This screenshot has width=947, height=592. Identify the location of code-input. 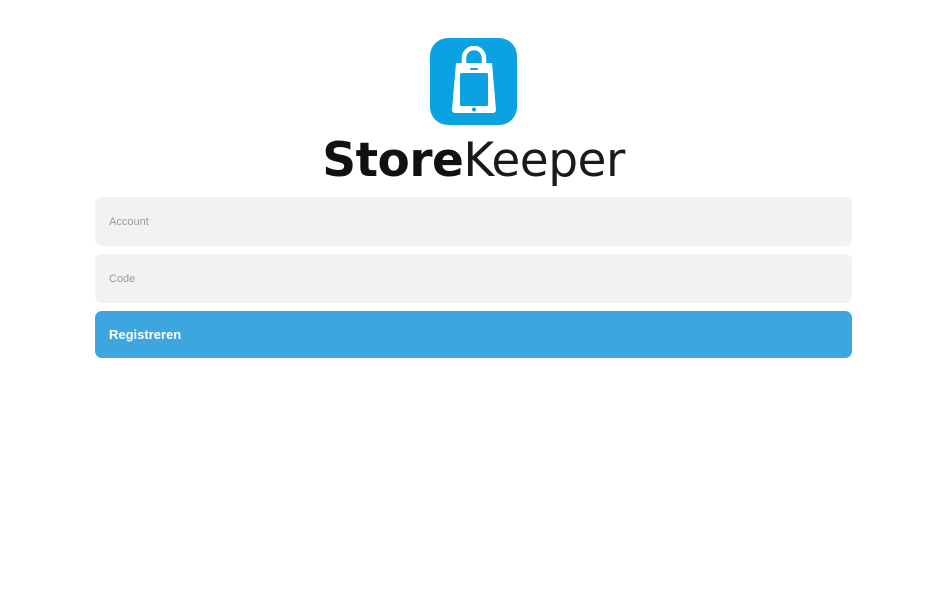
(473, 278).